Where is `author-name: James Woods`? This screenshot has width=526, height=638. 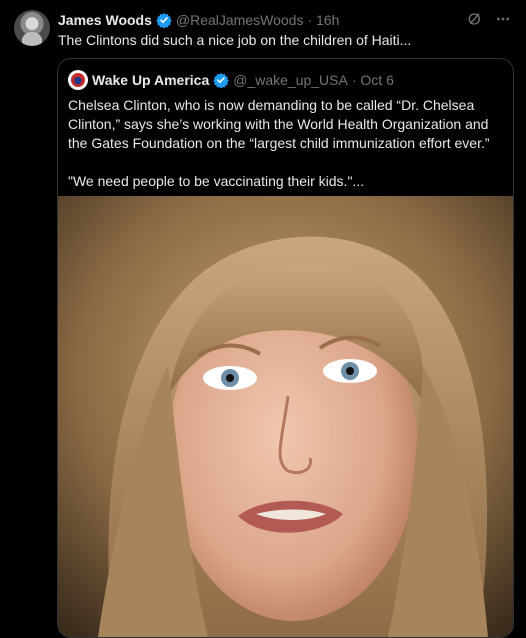 author-name: James Woods is located at coordinates (105, 20).